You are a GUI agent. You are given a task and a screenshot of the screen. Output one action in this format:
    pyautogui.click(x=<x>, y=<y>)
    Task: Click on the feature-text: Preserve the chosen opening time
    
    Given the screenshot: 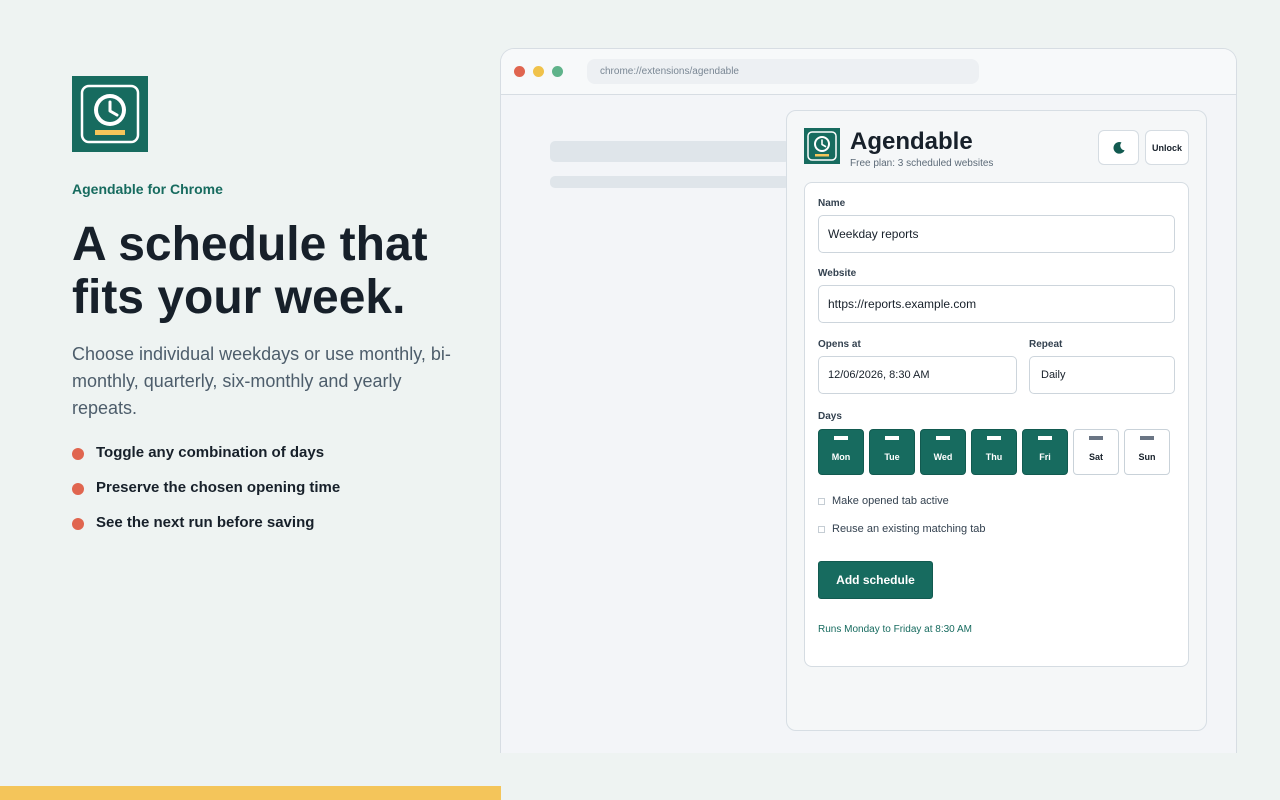 What is the action you would take?
    pyautogui.click(x=218, y=487)
    